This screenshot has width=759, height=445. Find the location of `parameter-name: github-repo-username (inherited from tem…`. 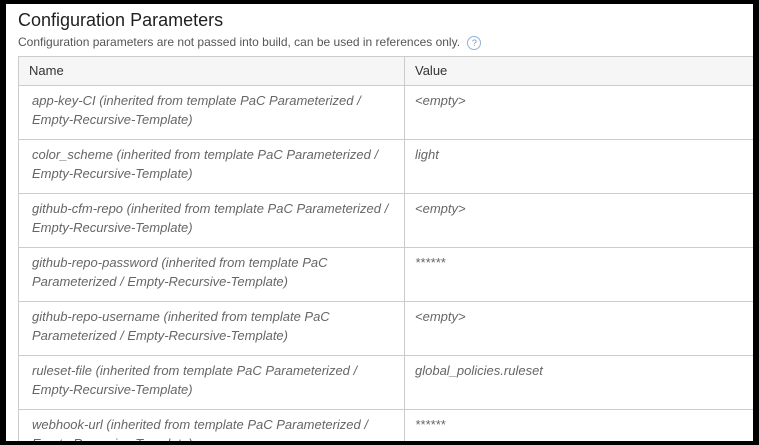

parameter-name: github-repo-username (inherited from tem… is located at coordinates (211, 328).